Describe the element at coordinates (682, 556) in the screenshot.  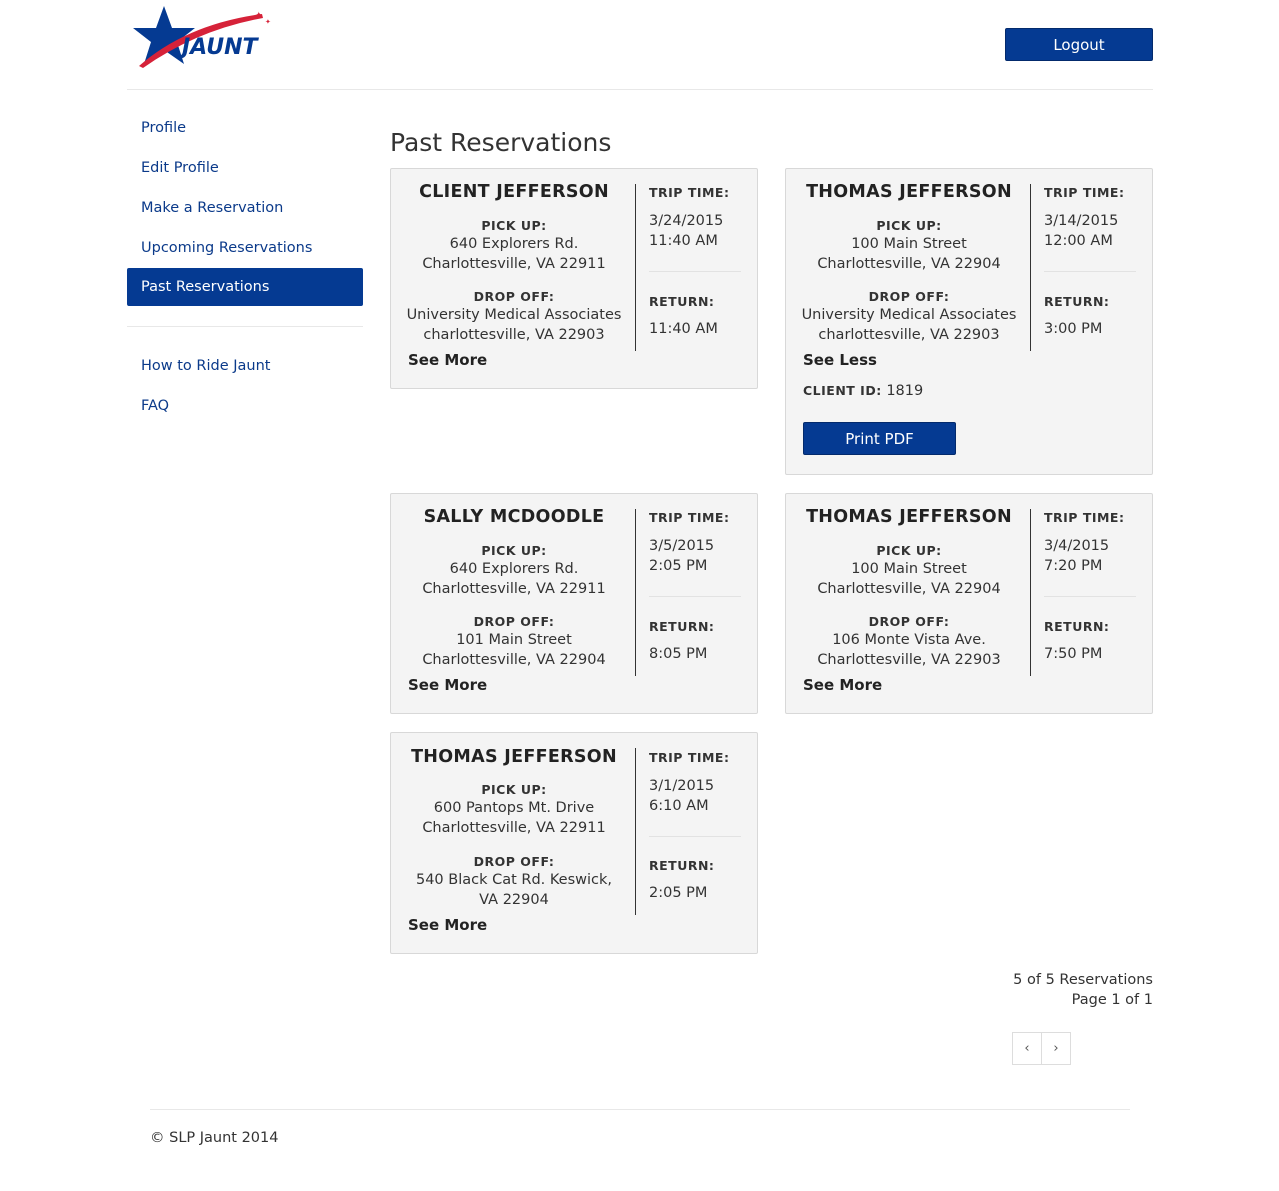
I see `trip-time-value: 3/5/2015 2:05 PM` at that location.